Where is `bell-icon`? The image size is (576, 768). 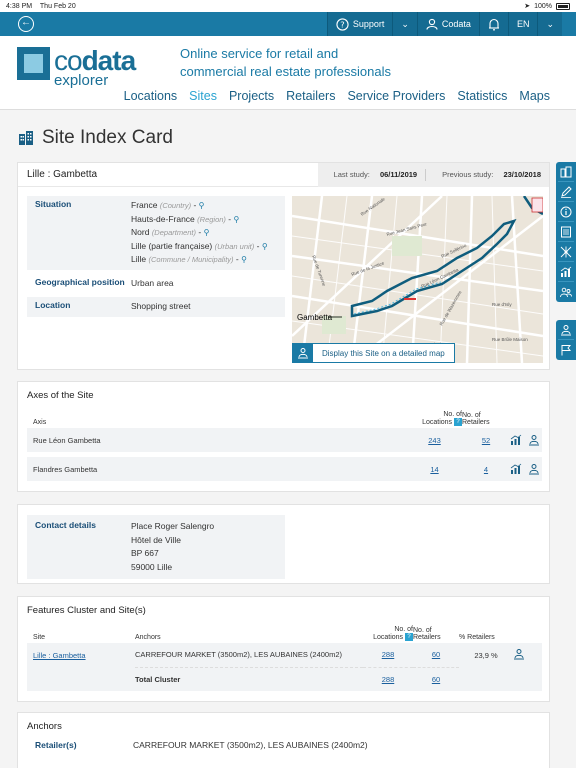
bell-icon is located at coordinates (493, 24).